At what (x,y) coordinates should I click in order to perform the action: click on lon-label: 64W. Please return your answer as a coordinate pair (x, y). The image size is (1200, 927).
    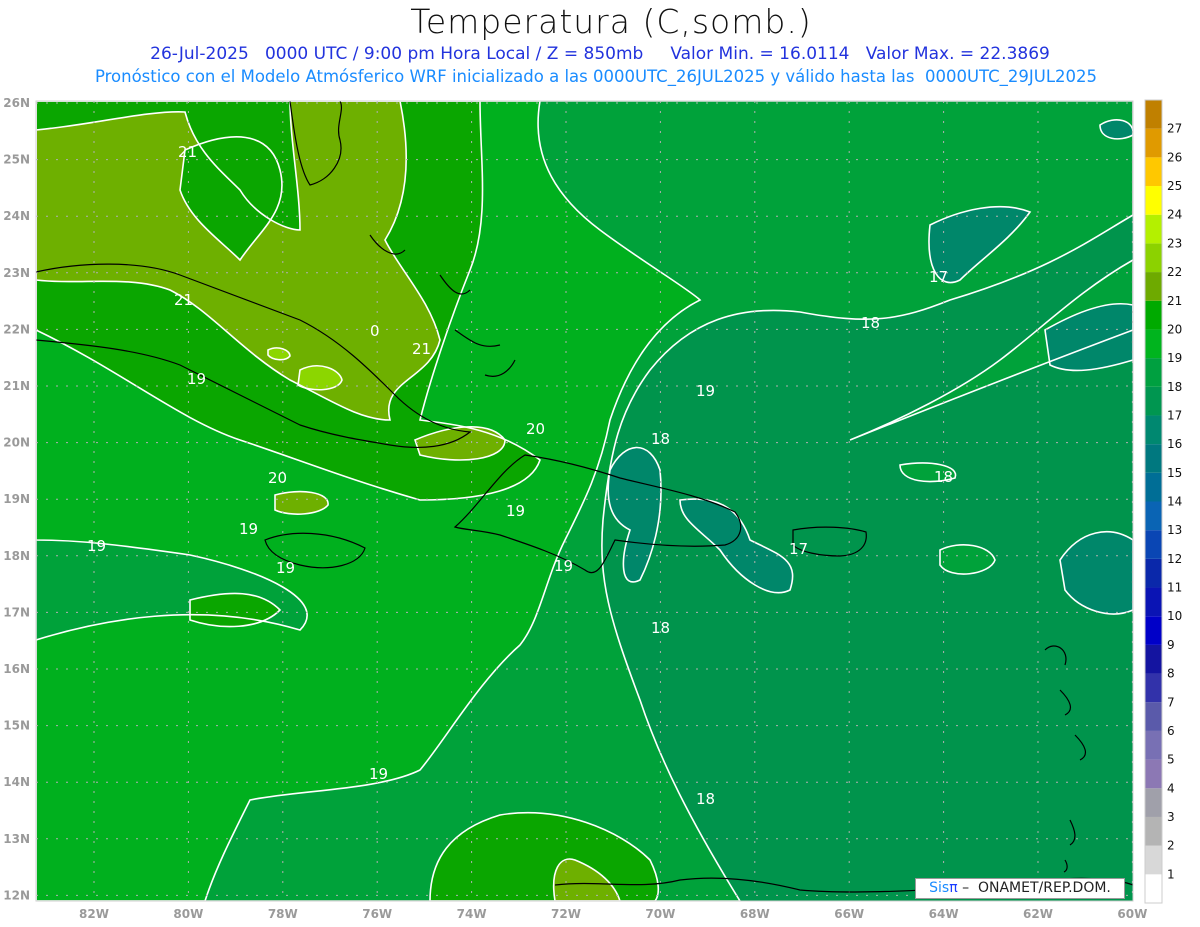
    Looking at the image, I should click on (944, 914).